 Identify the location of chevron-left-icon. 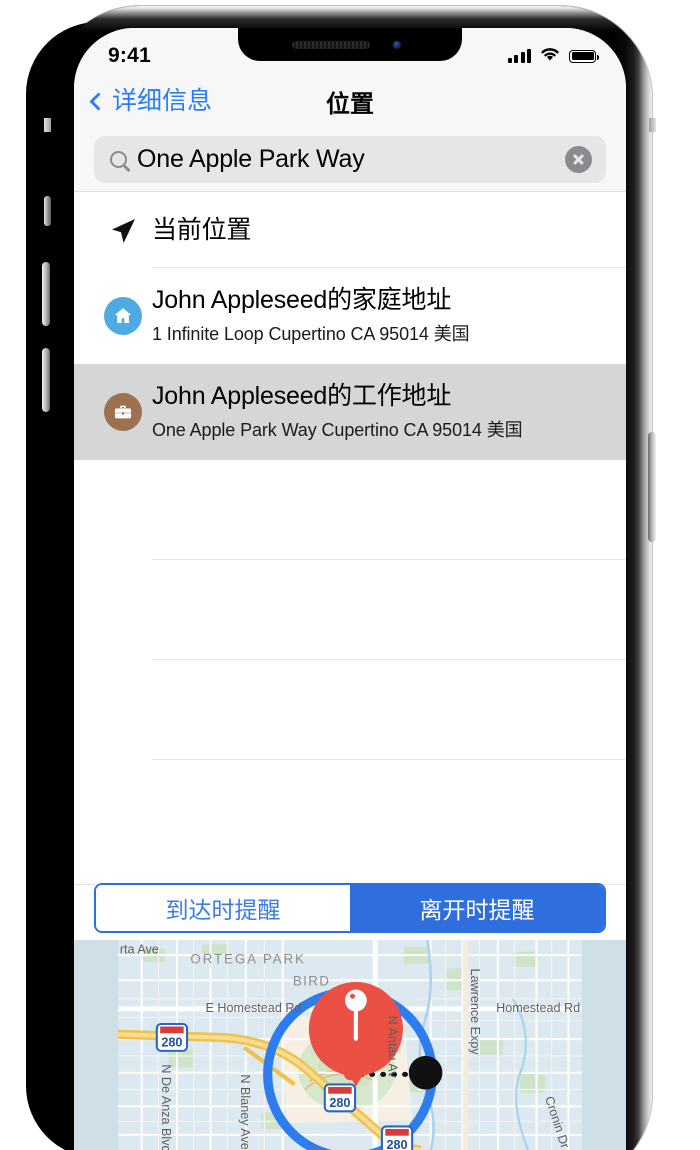
(98, 101).